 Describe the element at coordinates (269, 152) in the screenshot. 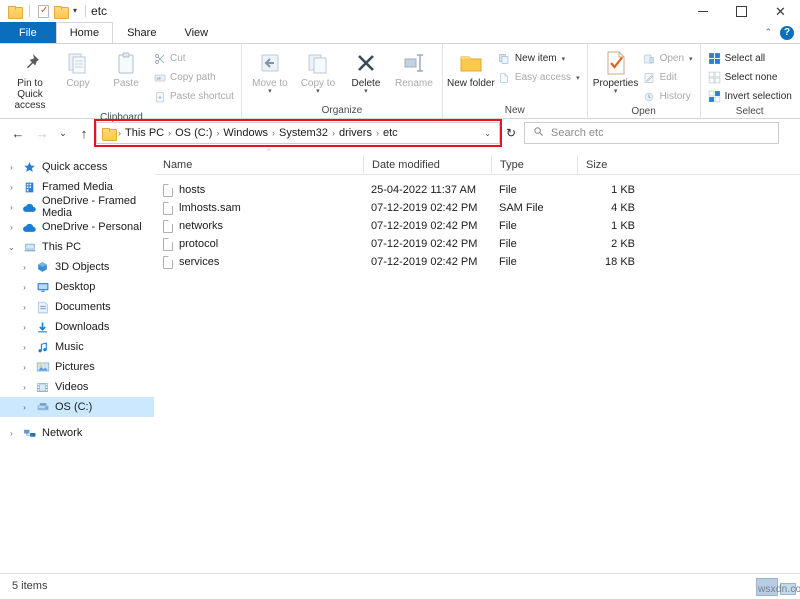

I see `sort-ascending-icon: ⌃` at that location.